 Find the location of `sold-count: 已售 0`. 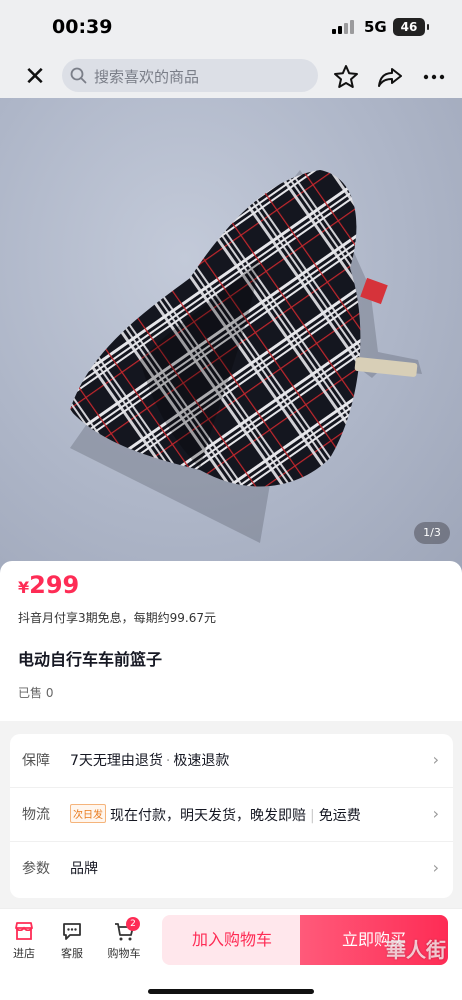

sold-count: 已售 0 is located at coordinates (36, 693).